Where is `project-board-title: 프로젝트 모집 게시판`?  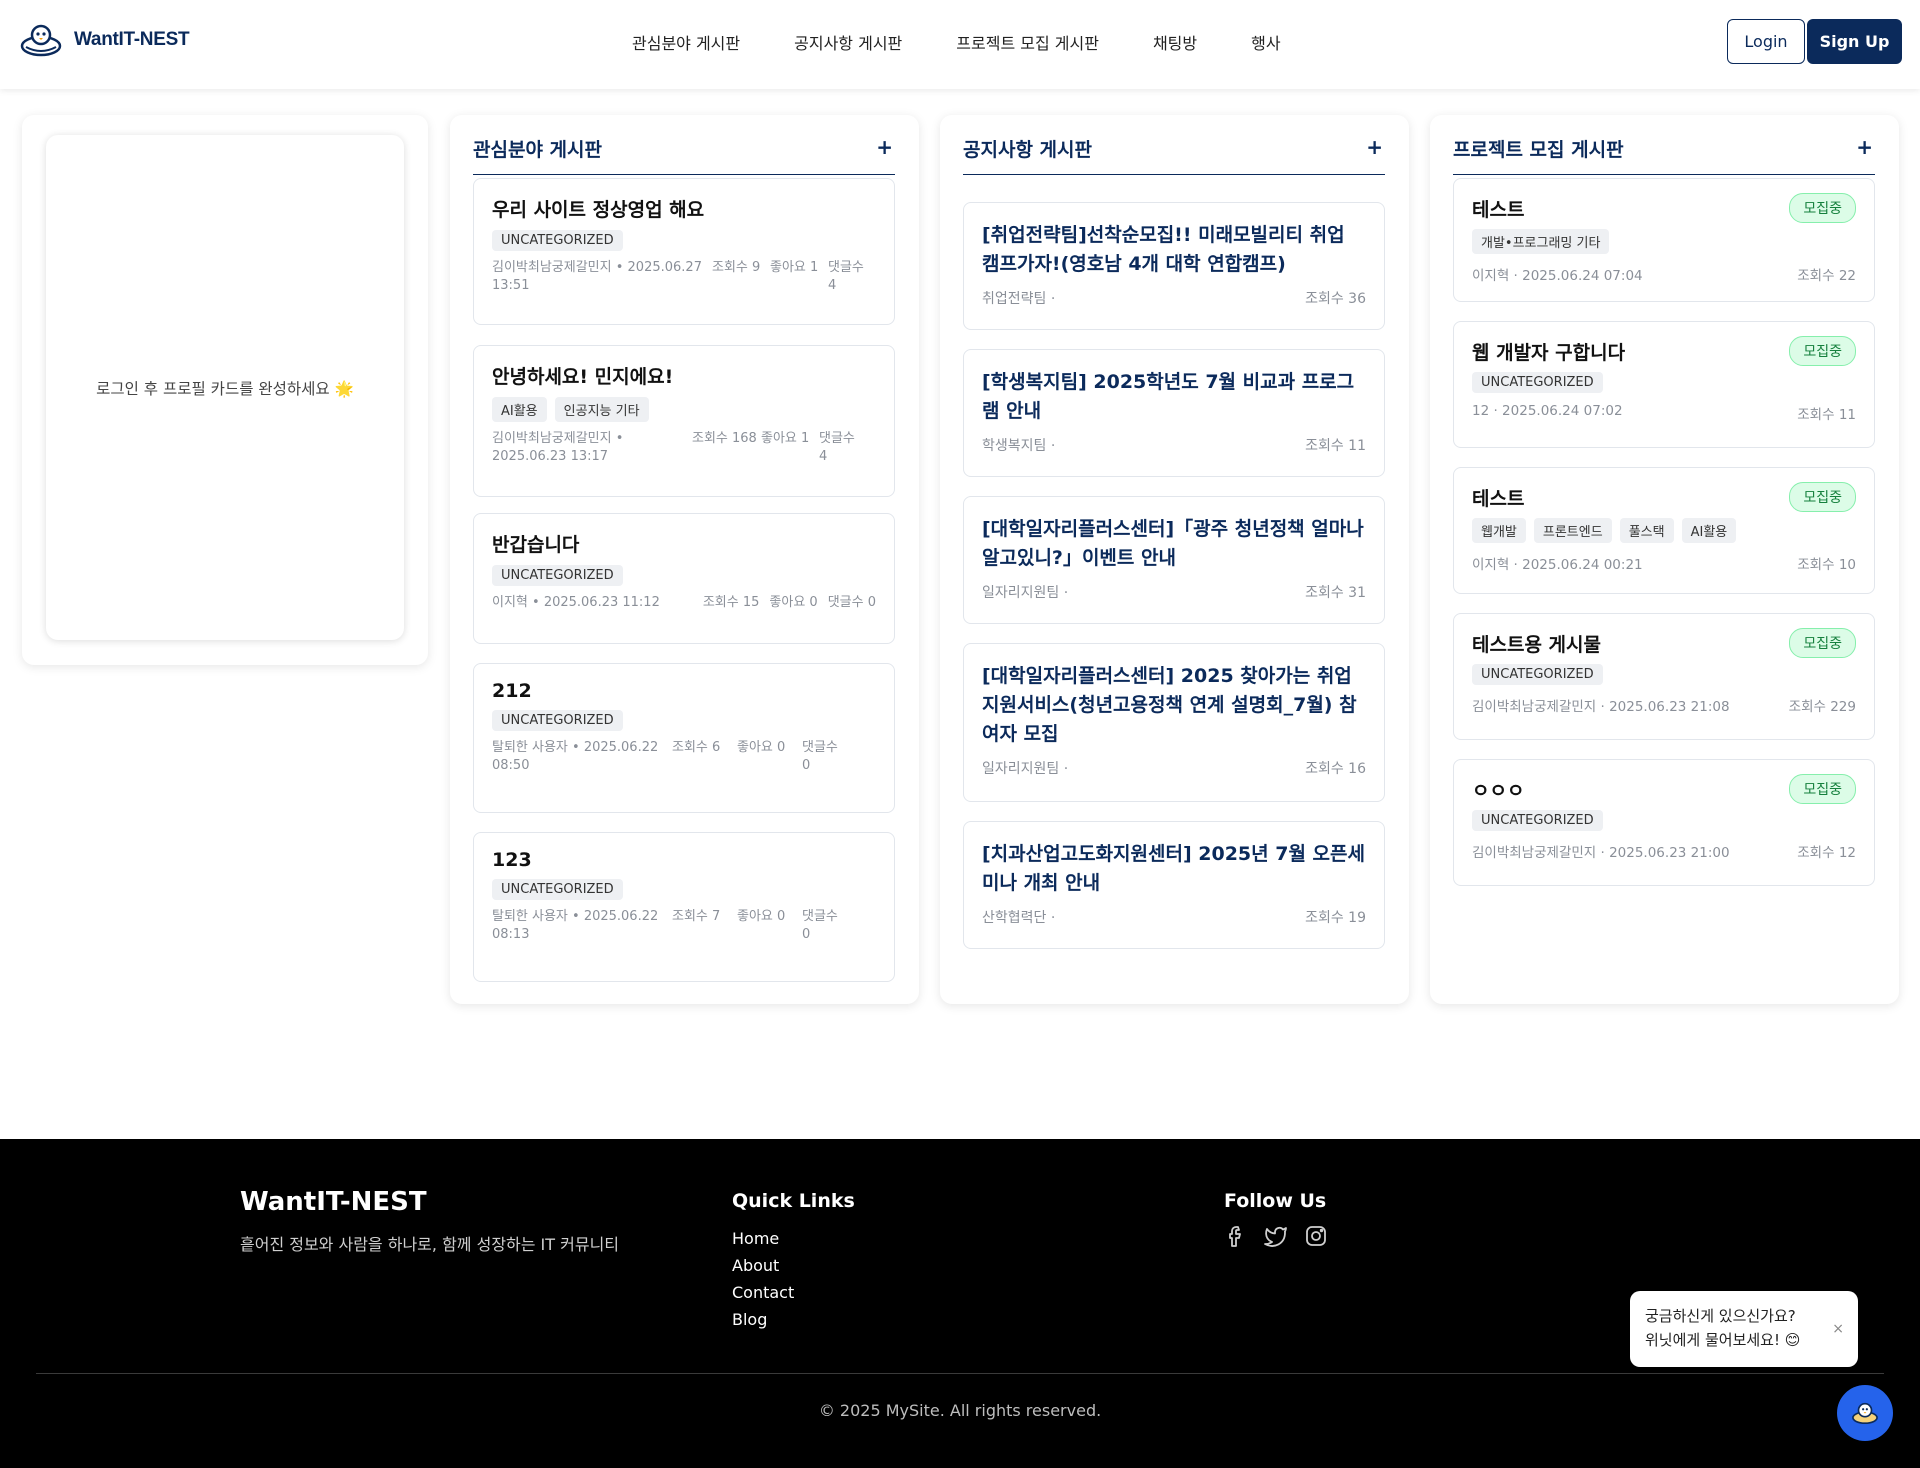 project-board-title: 프로젝트 모집 게시판 is located at coordinates (1538, 148).